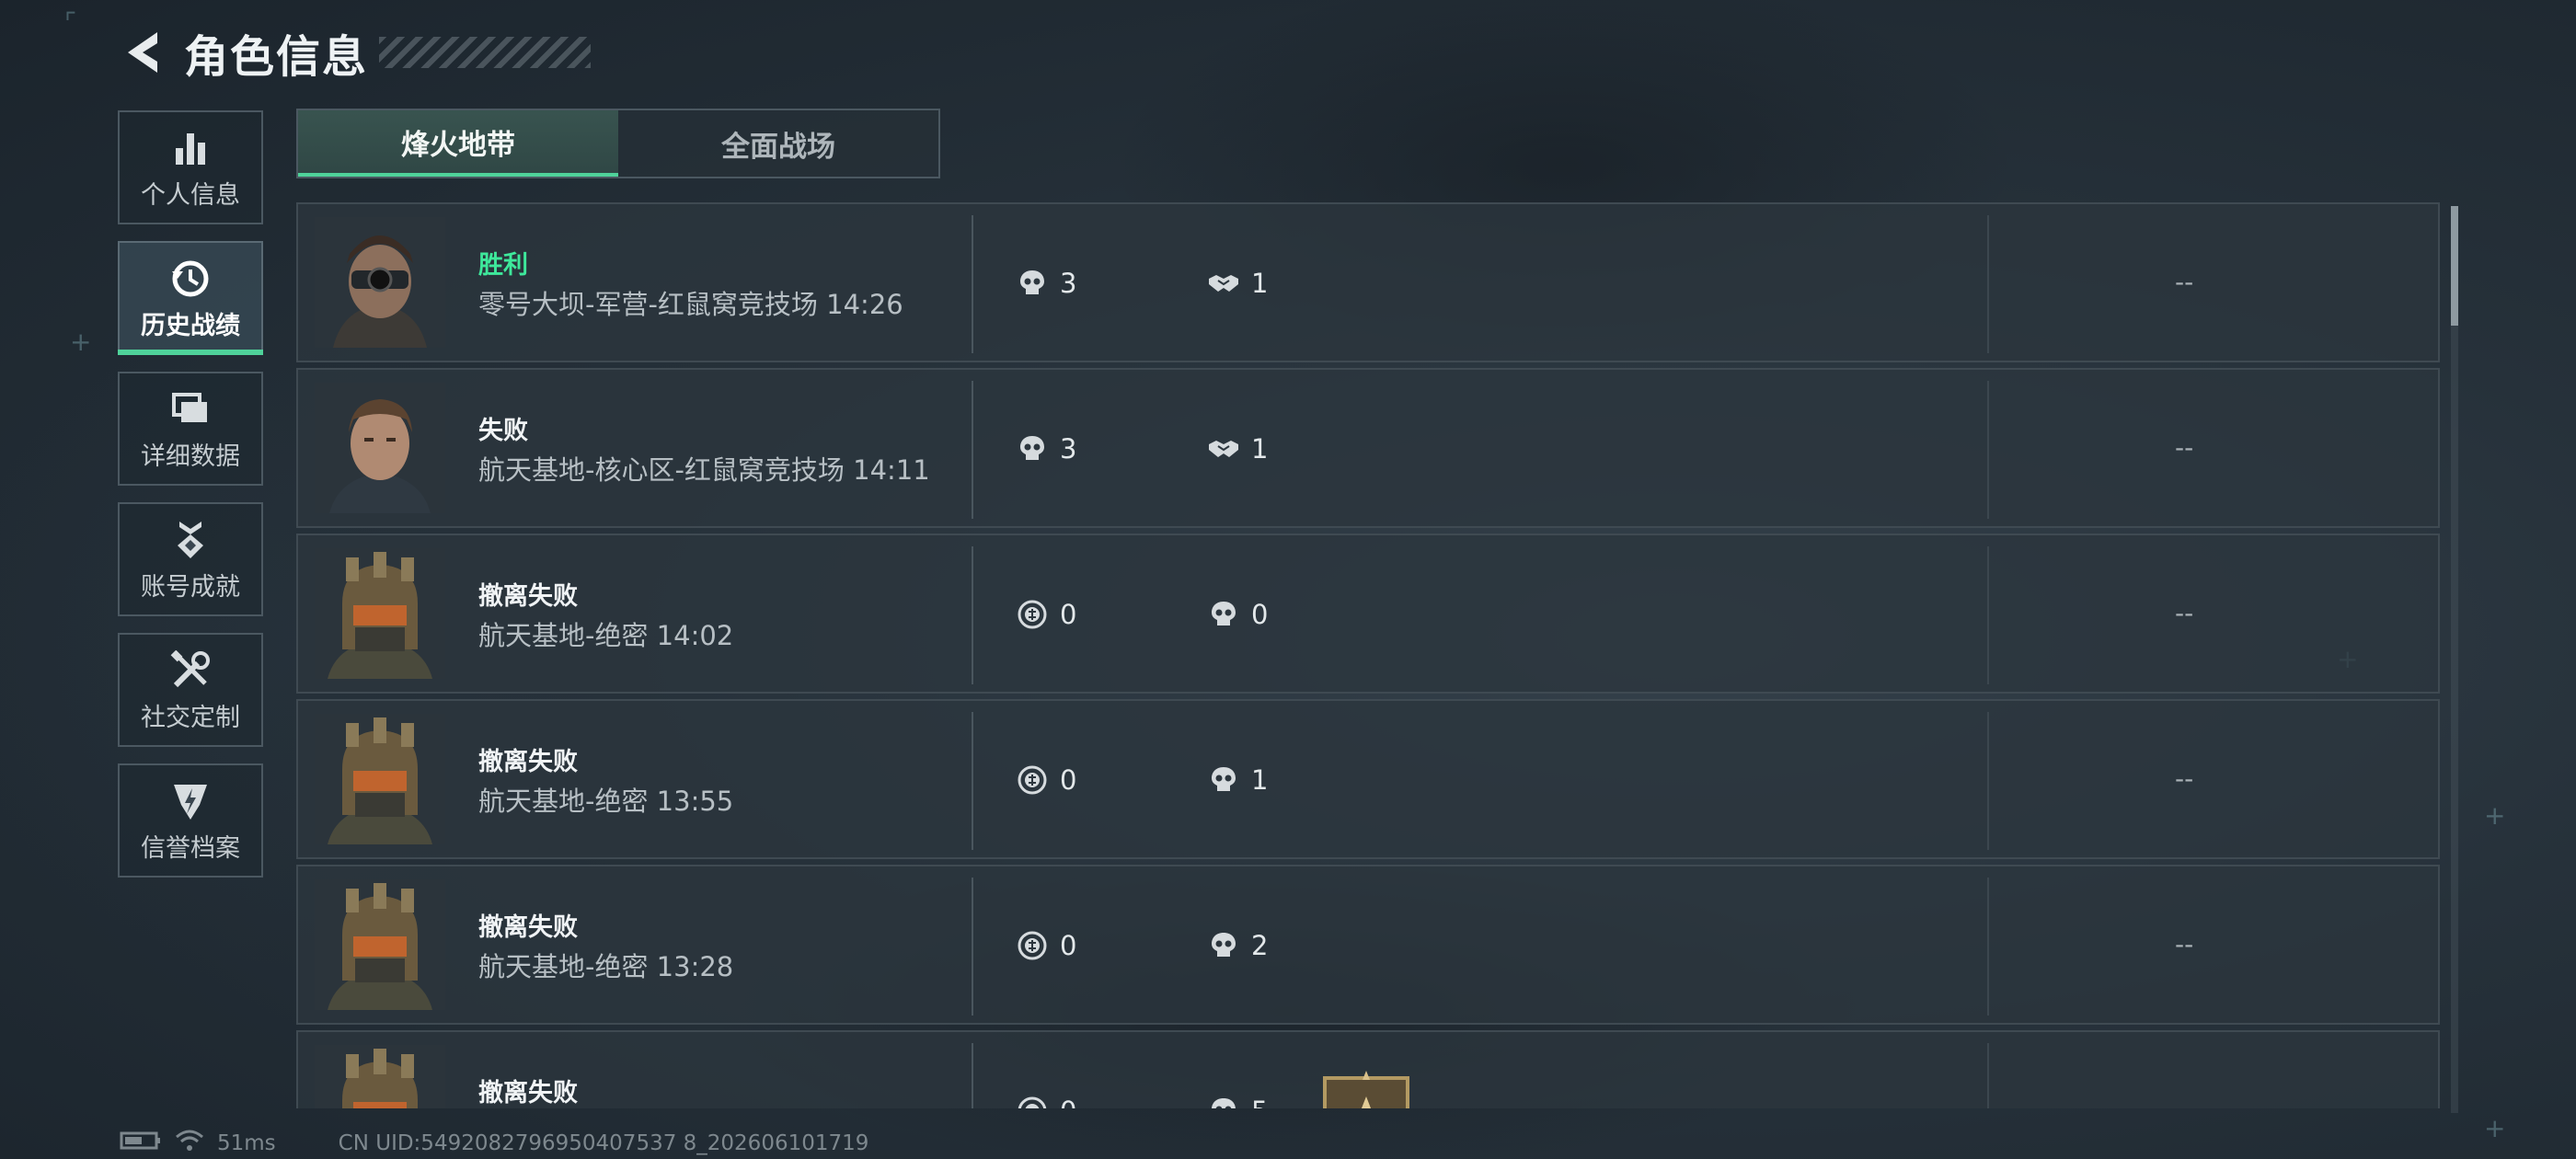 The height and width of the screenshot is (1159, 2576). I want to click on tab-full-battlefield: 全面战场, so click(778, 143).